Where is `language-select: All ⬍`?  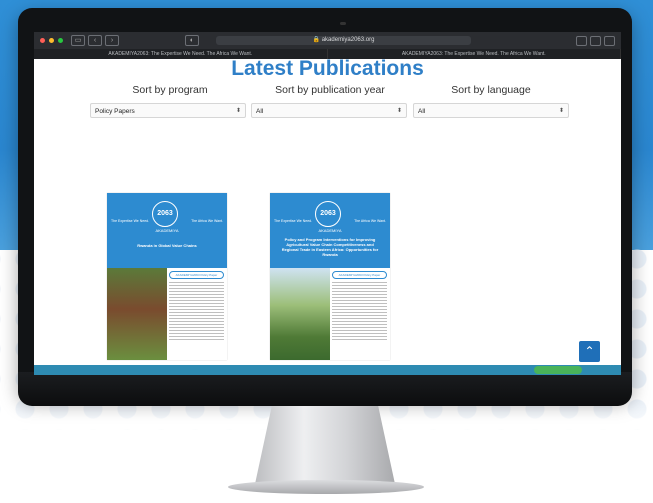 language-select: All ⬍ is located at coordinates (491, 110).